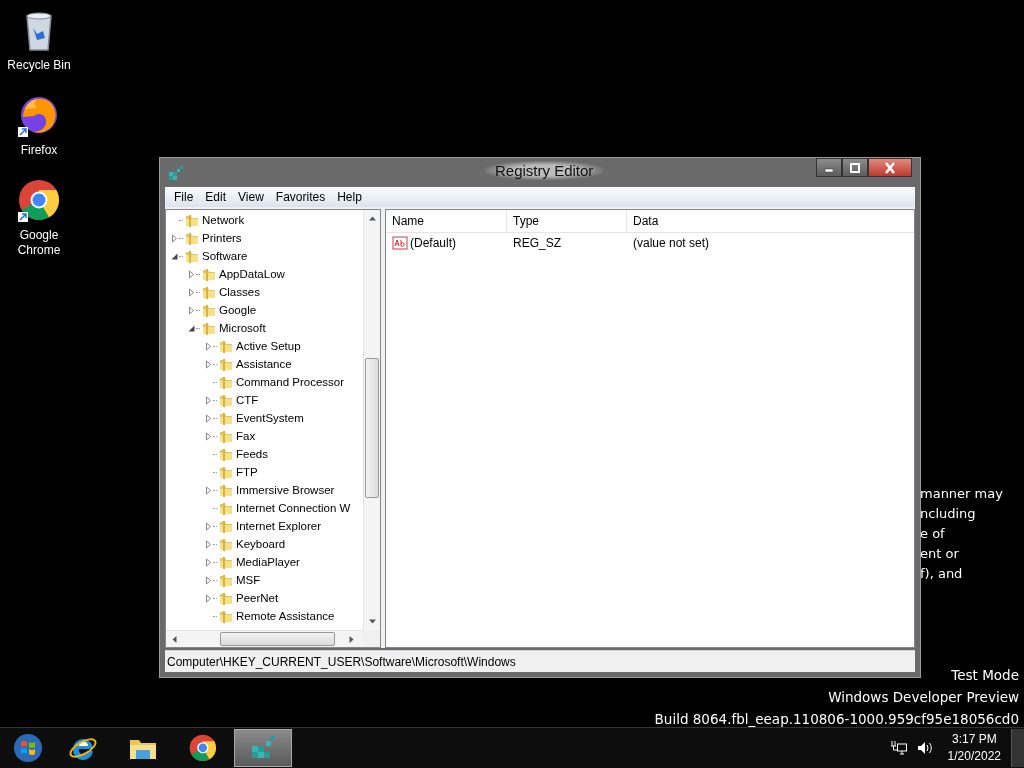  What do you see at coordinates (940, 554) in the screenshot?
I see `background-text: ent or` at bounding box center [940, 554].